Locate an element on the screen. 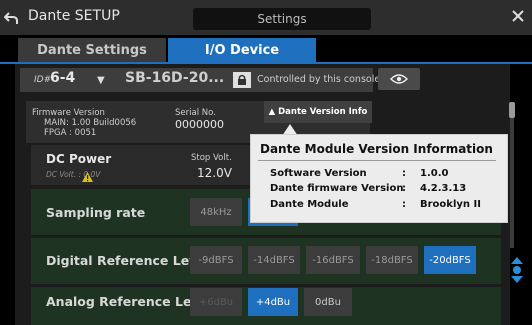  app-title: Dante SETUP is located at coordinates (74, 16).